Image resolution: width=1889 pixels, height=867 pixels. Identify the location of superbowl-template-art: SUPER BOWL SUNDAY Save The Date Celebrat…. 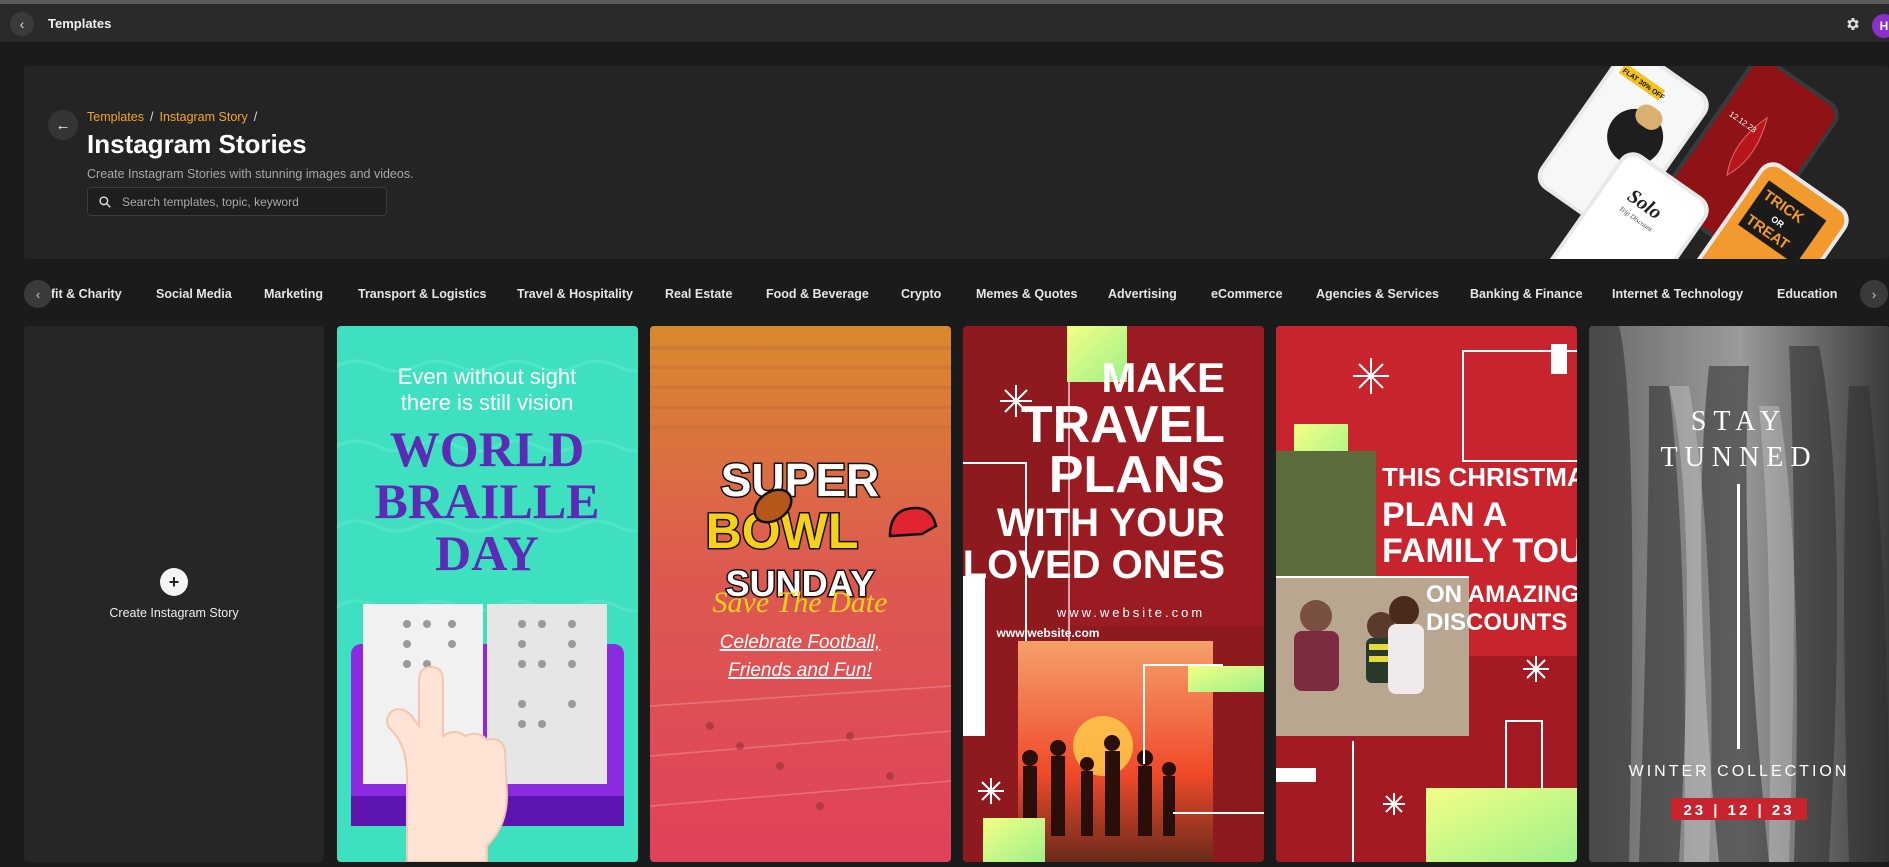
(800, 594).